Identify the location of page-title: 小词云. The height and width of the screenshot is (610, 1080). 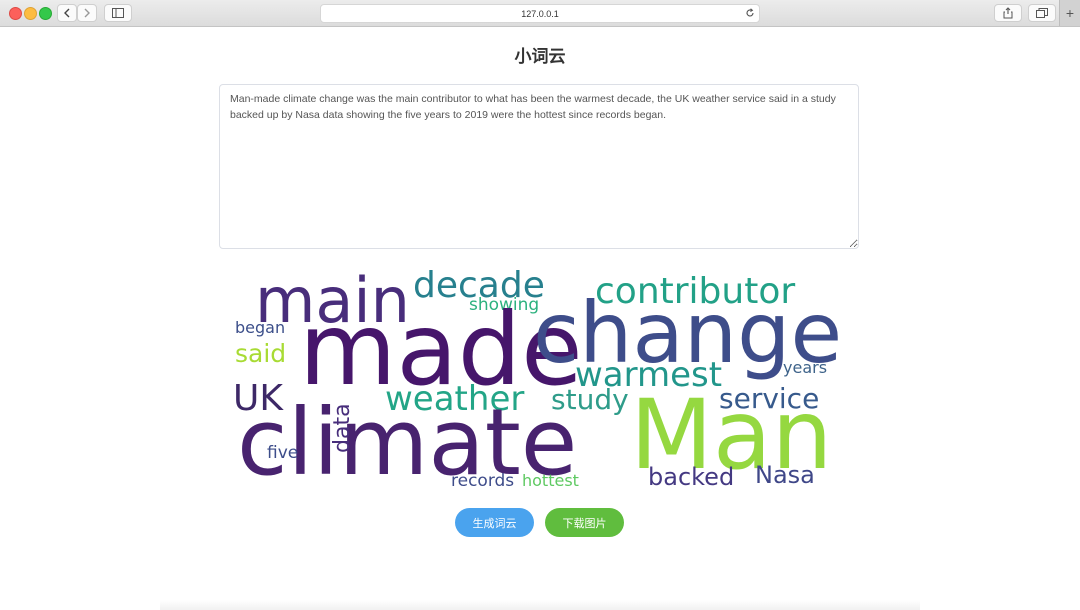
(540, 56).